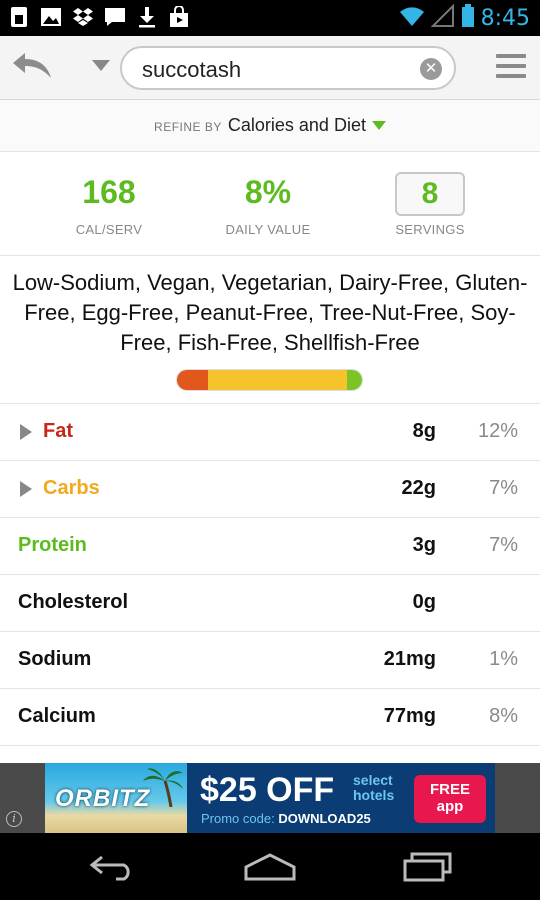 Image resolution: width=540 pixels, height=900 pixels. I want to click on nutrient-amount: 77mg, so click(409, 716).